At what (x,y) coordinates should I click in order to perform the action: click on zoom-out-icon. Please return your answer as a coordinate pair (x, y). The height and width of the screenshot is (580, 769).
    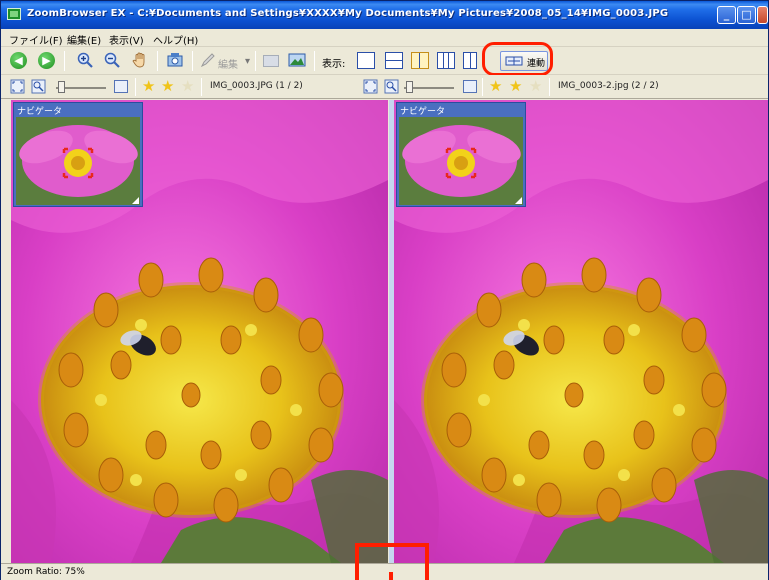
    Looking at the image, I should click on (112, 60).